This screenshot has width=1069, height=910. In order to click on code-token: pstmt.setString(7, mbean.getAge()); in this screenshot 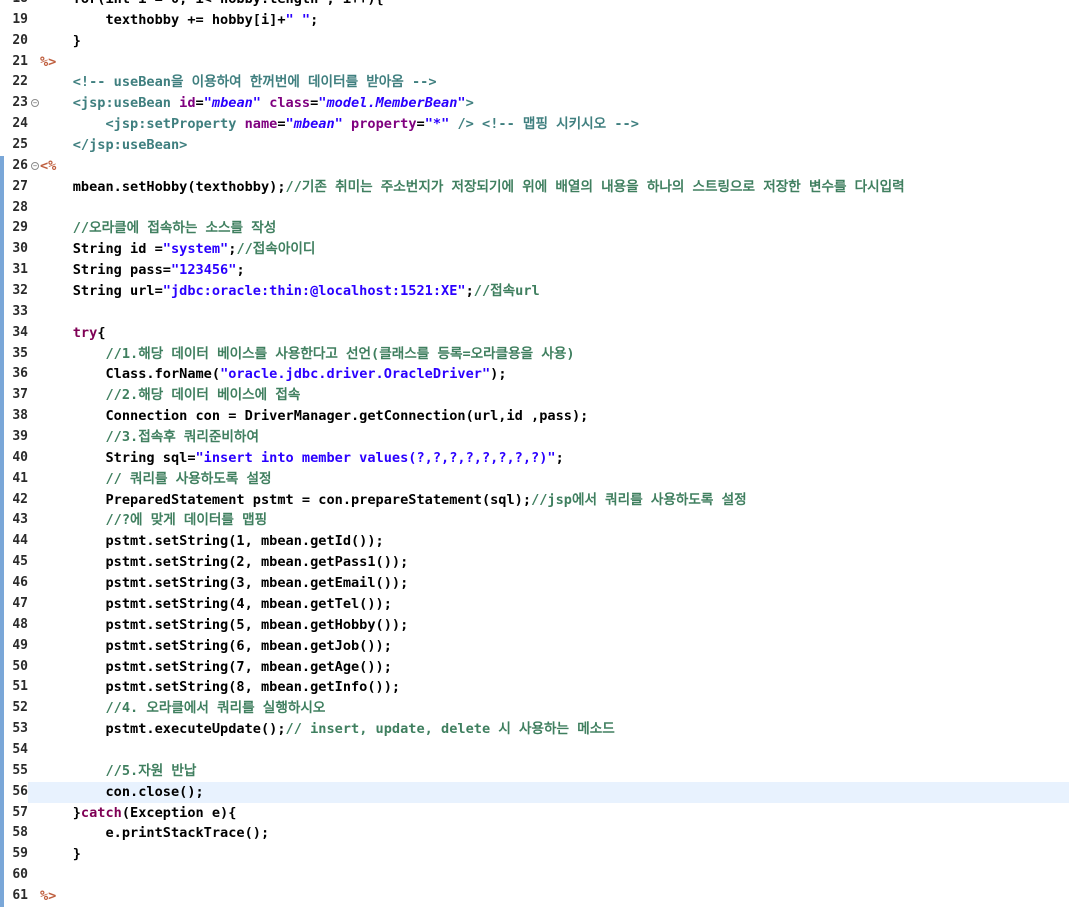, I will do `click(216, 666)`.